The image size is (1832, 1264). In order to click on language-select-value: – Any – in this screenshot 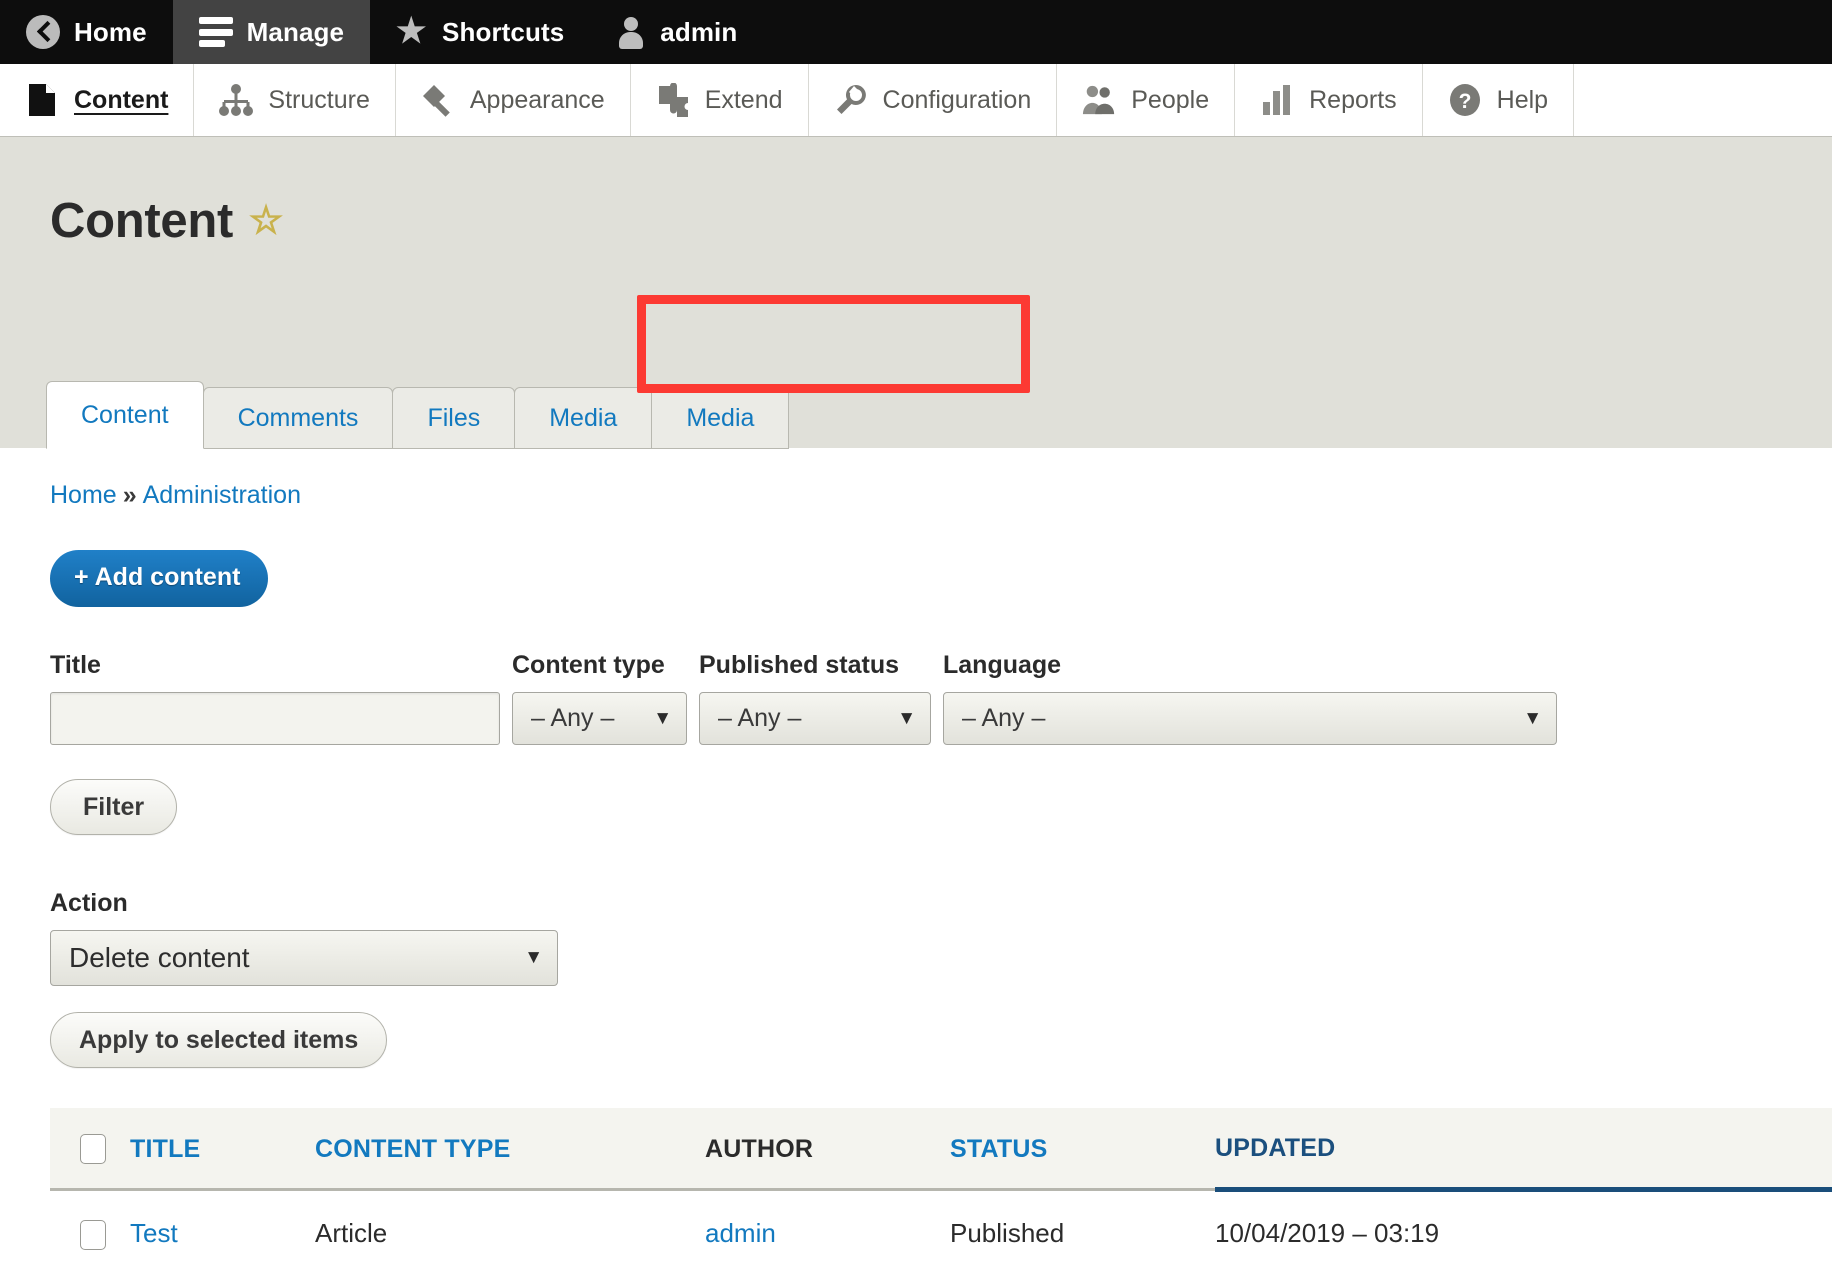, I will do `click(1004, 718)`.